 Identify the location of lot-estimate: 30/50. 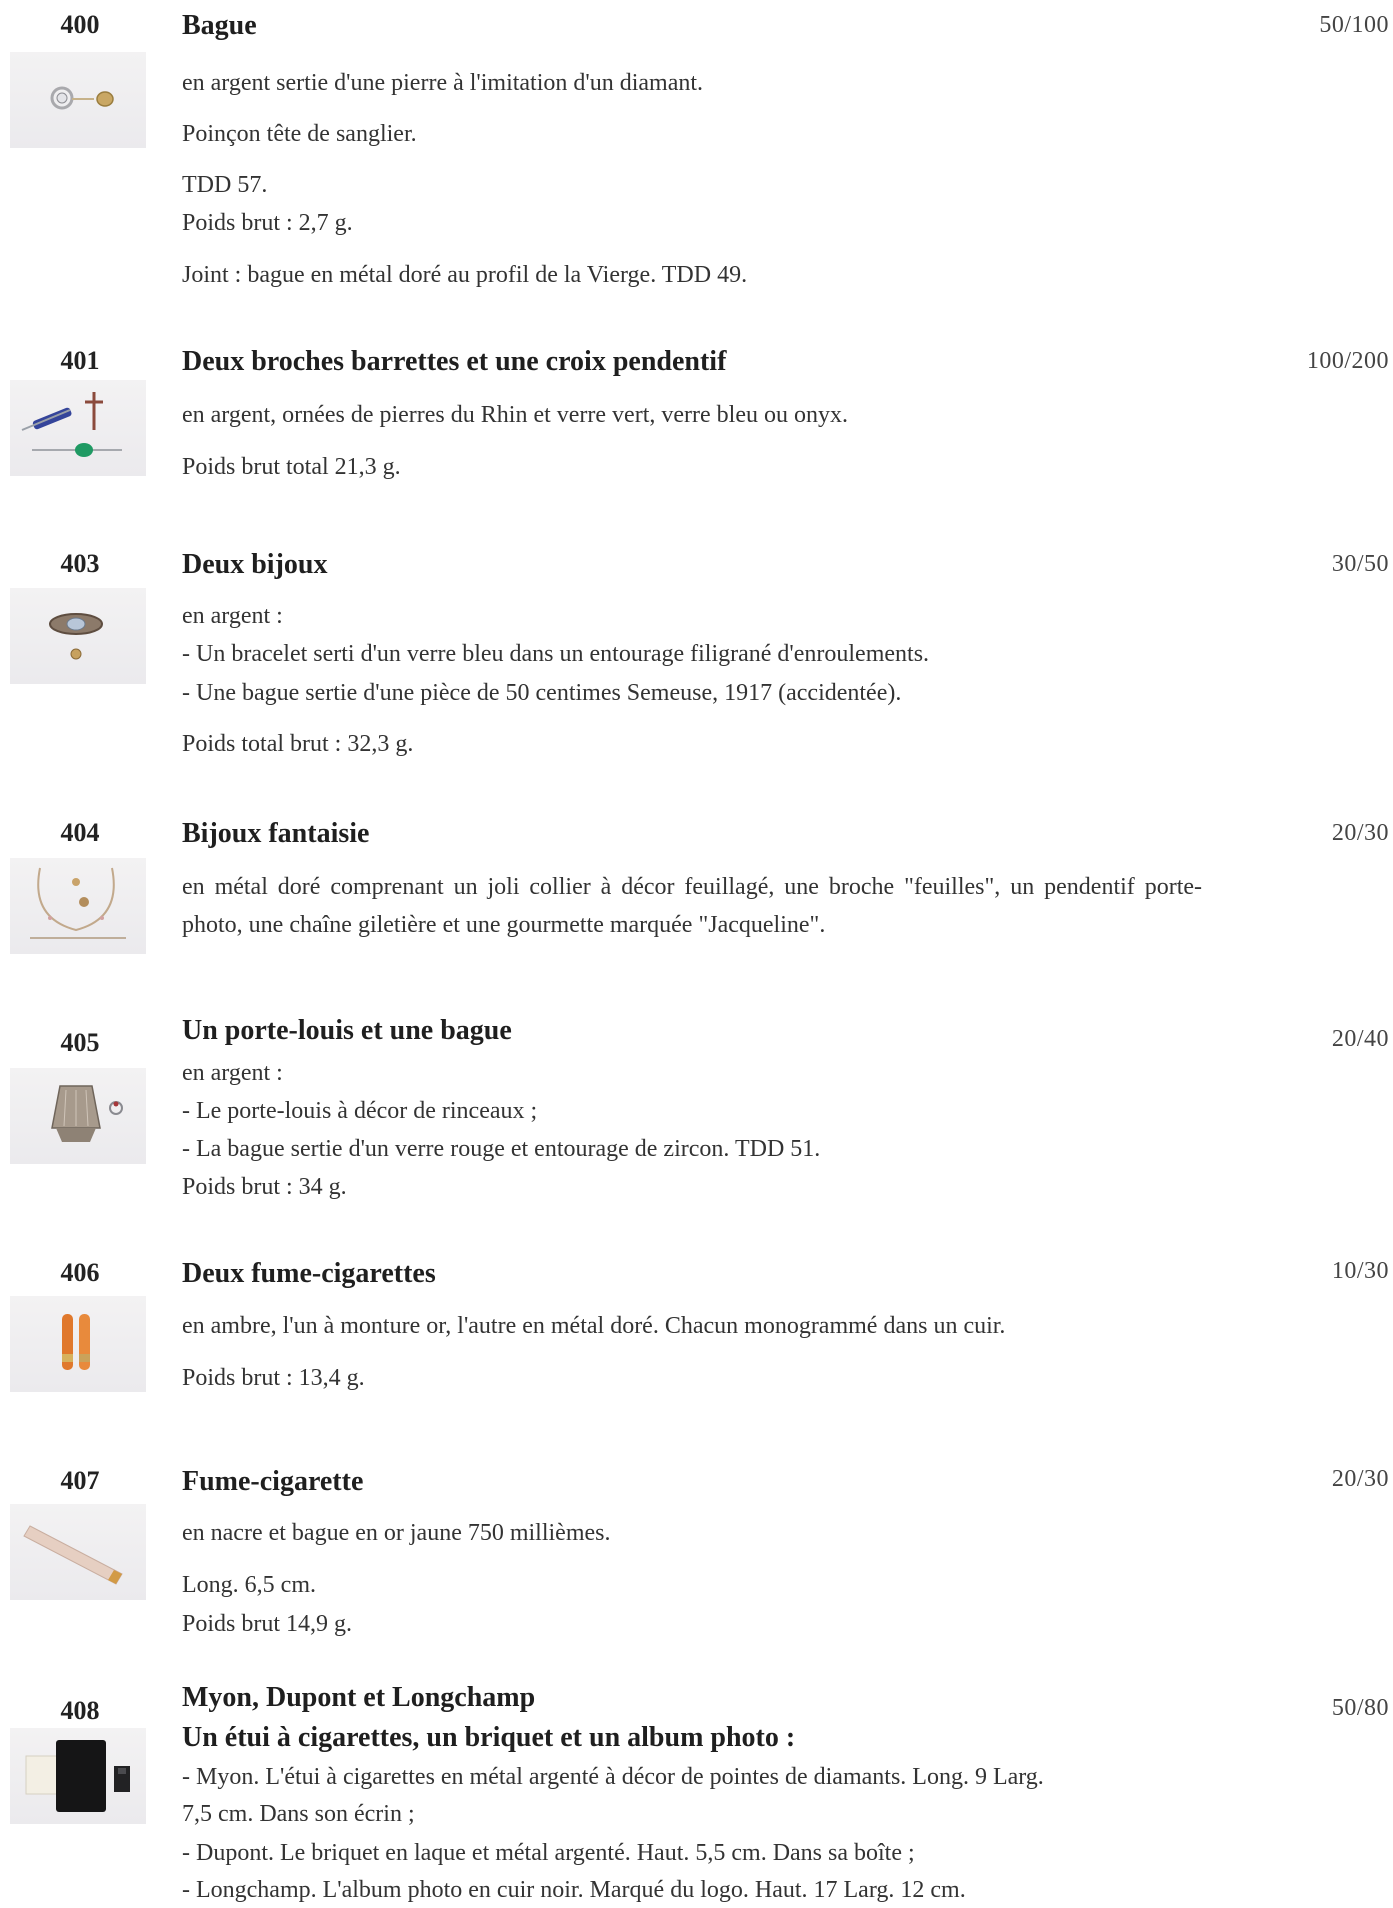
(1360, 564).